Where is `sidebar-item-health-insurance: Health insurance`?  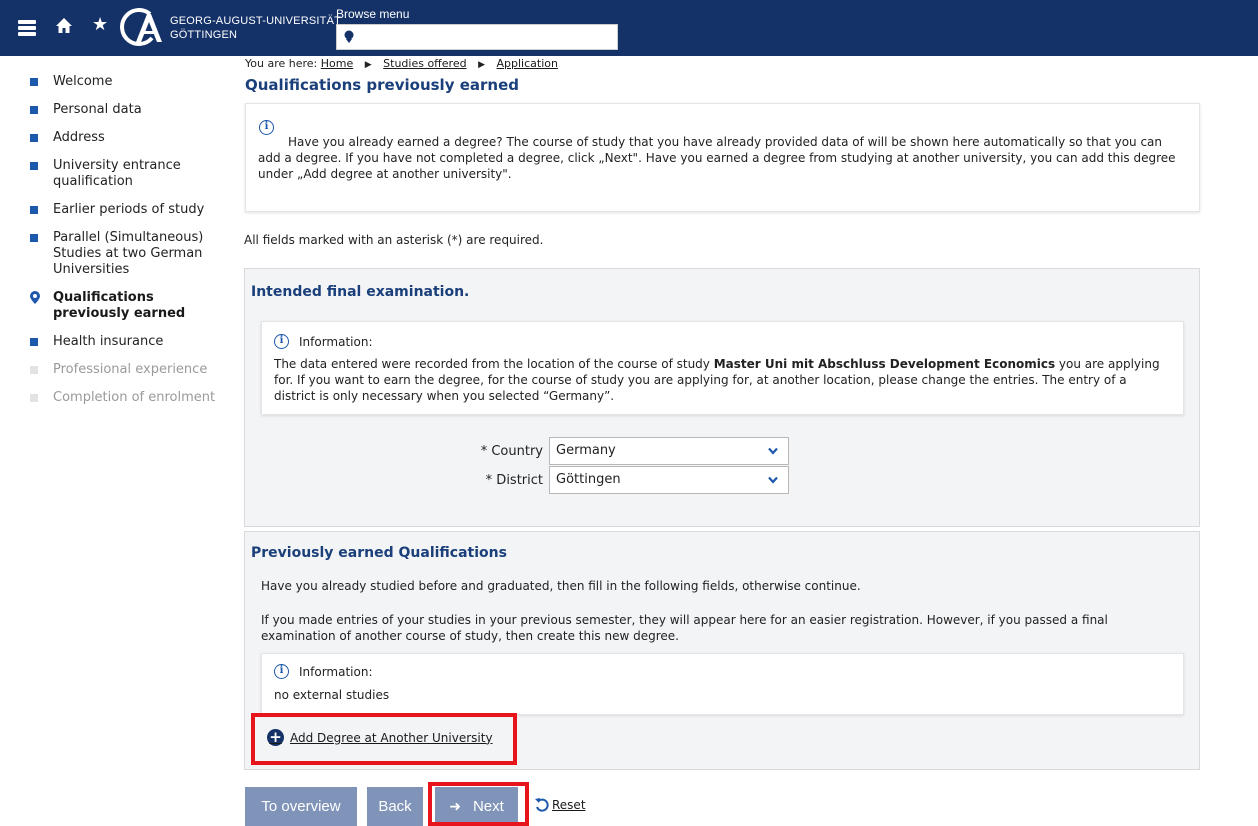
sidebar-item-health-insurance: Health insurance is located at coordinates (130, 342).